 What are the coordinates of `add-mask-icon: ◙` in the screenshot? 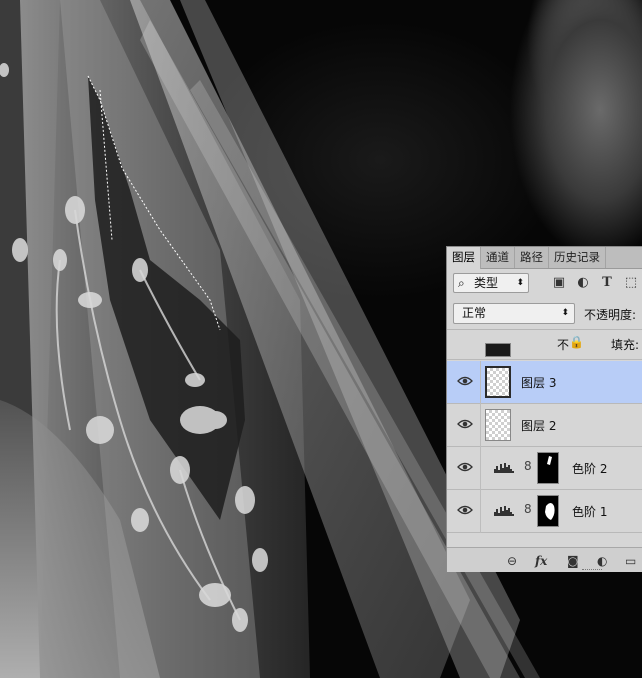 It's located at (573, 561).